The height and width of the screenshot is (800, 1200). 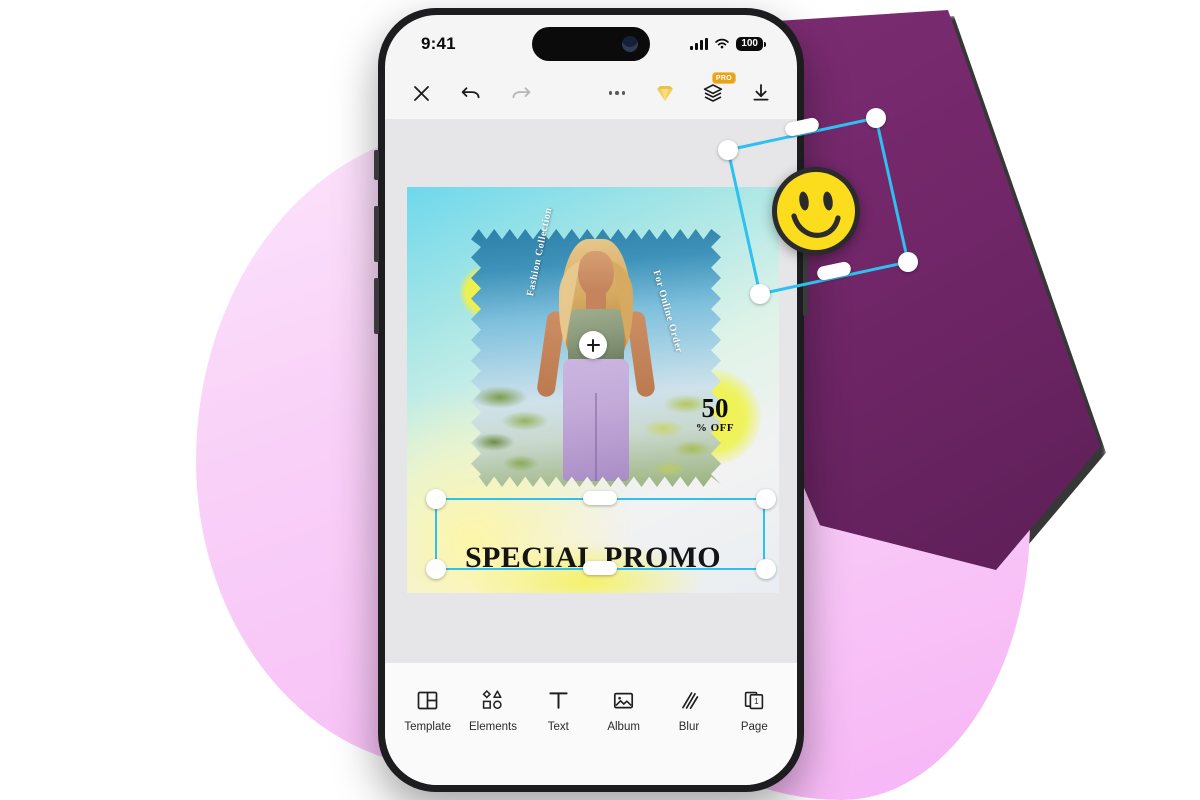 I want to click on model-pants, so click(x=596, y=420).